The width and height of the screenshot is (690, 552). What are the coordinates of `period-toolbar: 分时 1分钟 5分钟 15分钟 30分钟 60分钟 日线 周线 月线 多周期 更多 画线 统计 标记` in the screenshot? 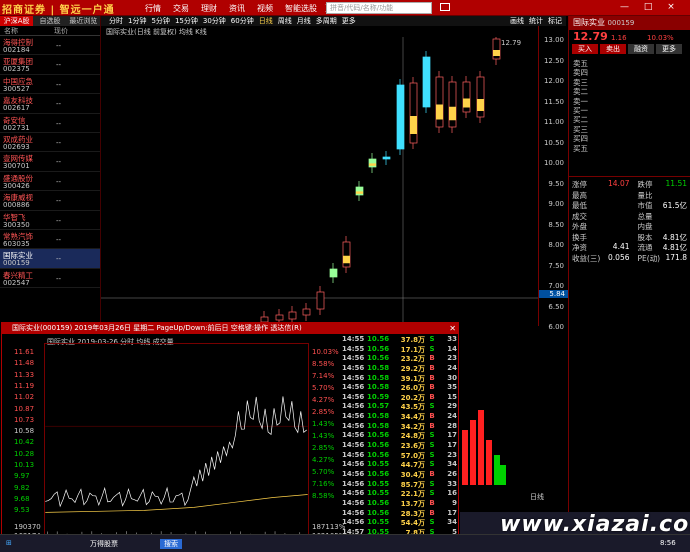 It's located at (333, 21).